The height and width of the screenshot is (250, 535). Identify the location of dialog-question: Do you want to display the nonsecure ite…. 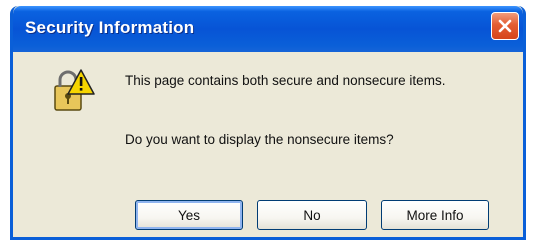
(259, 139).